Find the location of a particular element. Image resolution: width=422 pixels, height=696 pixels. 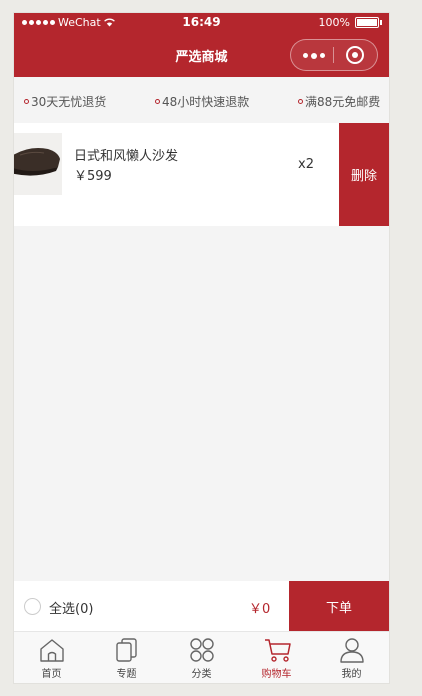

service-item: 满88元免邮费 is located at coordinates (339, 101).